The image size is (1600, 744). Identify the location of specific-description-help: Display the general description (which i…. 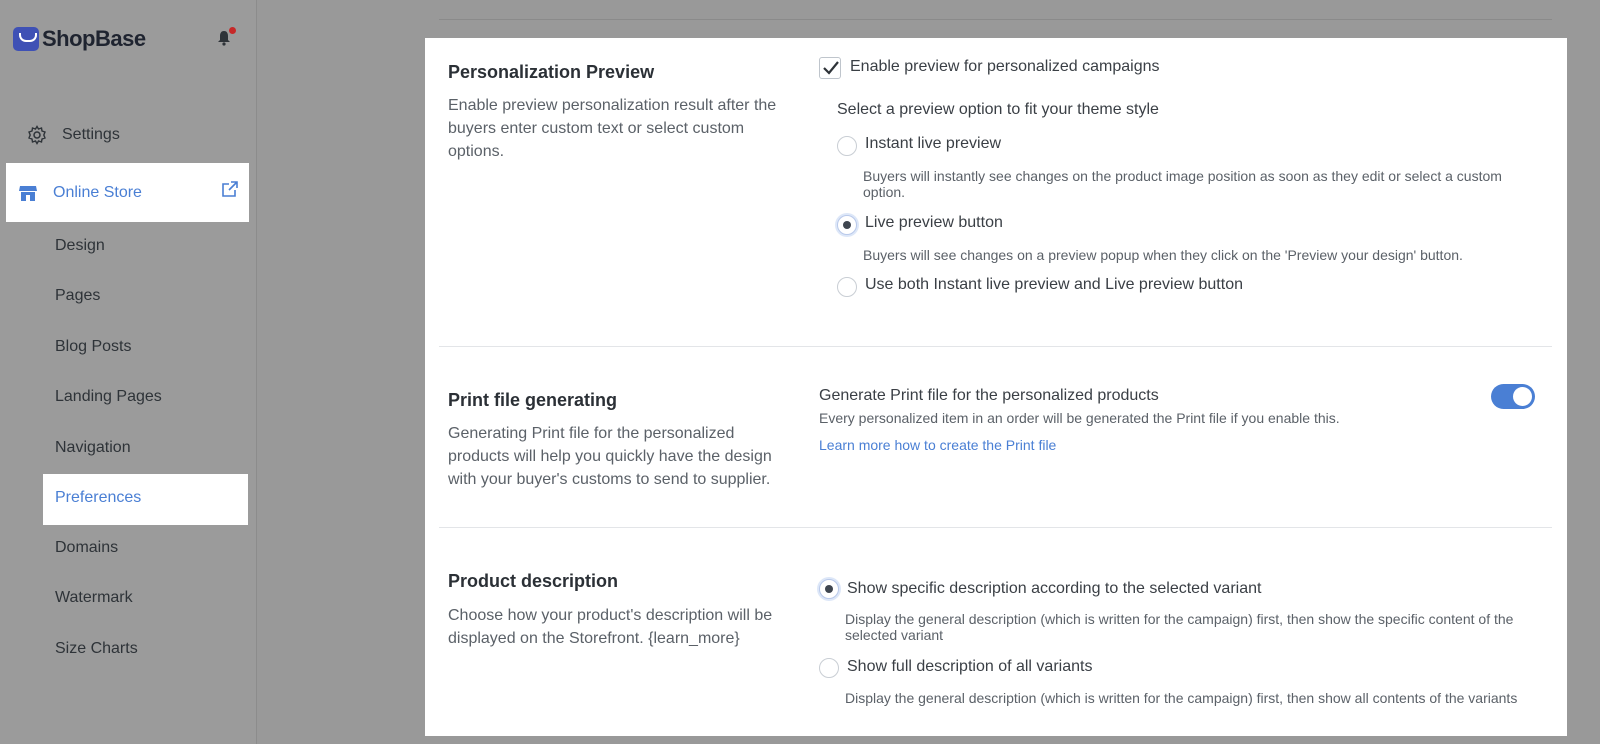
(1179, 627).